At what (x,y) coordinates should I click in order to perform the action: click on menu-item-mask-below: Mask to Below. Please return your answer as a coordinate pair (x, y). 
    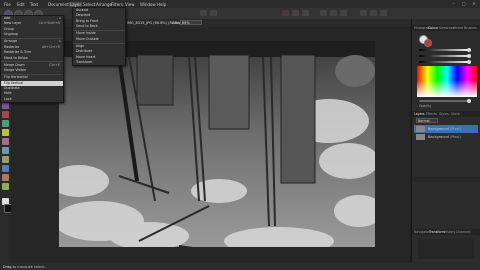
    Looking at the image, I should click on (32, 58).